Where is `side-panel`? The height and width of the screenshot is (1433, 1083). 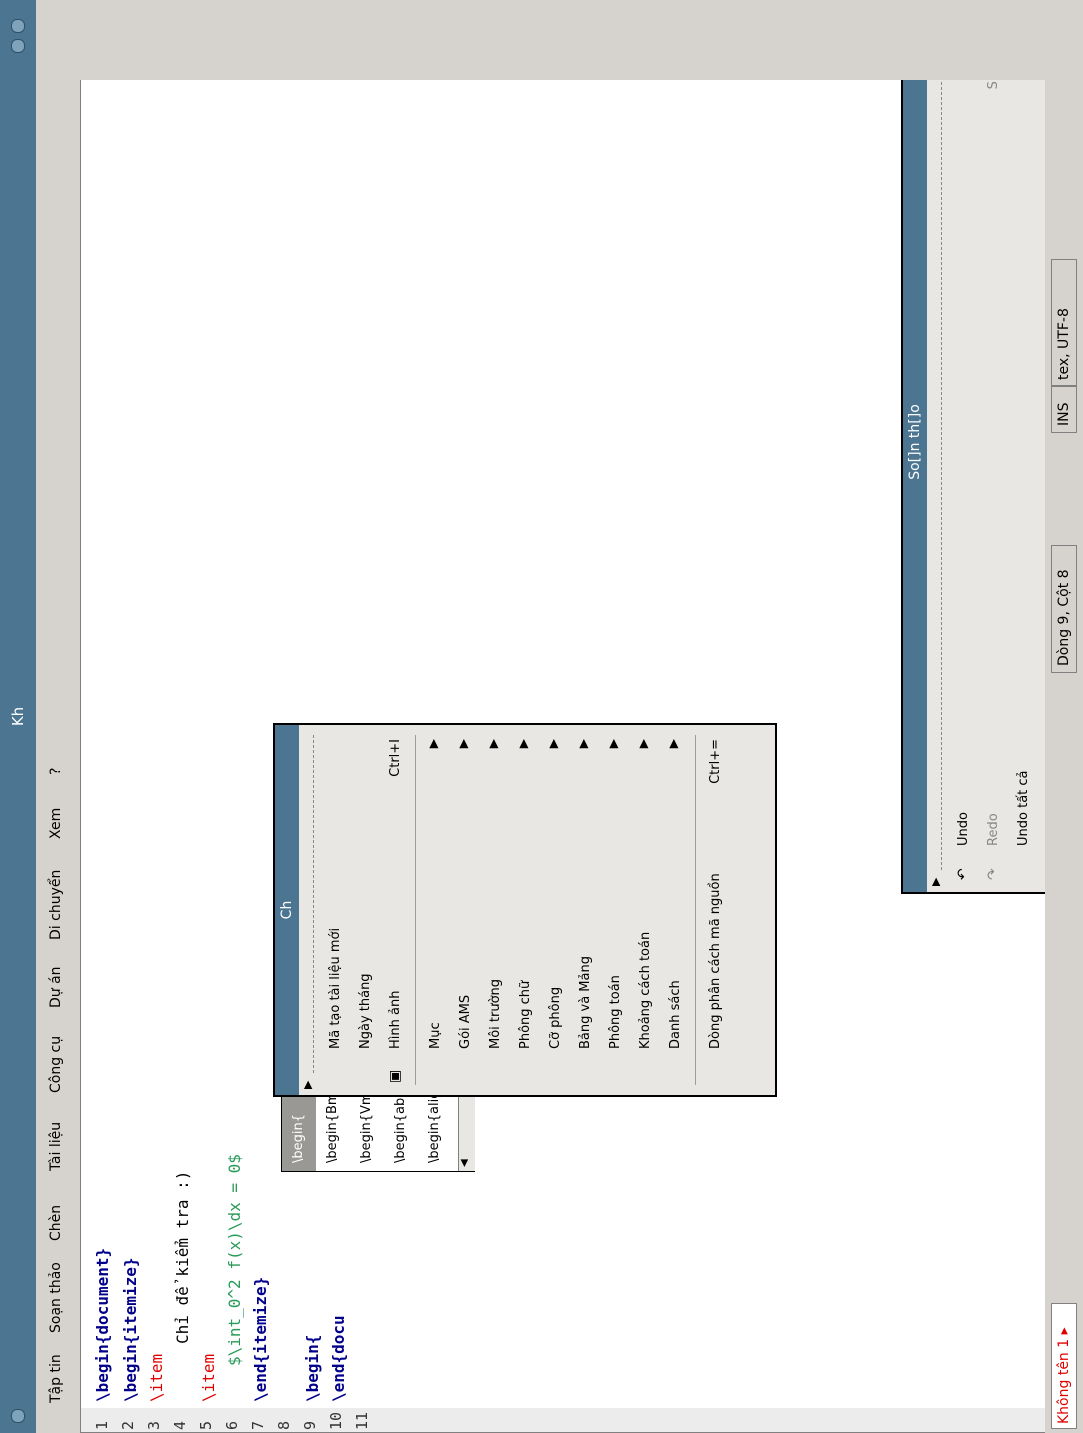
side-panel is located at coordinates (581, 40).